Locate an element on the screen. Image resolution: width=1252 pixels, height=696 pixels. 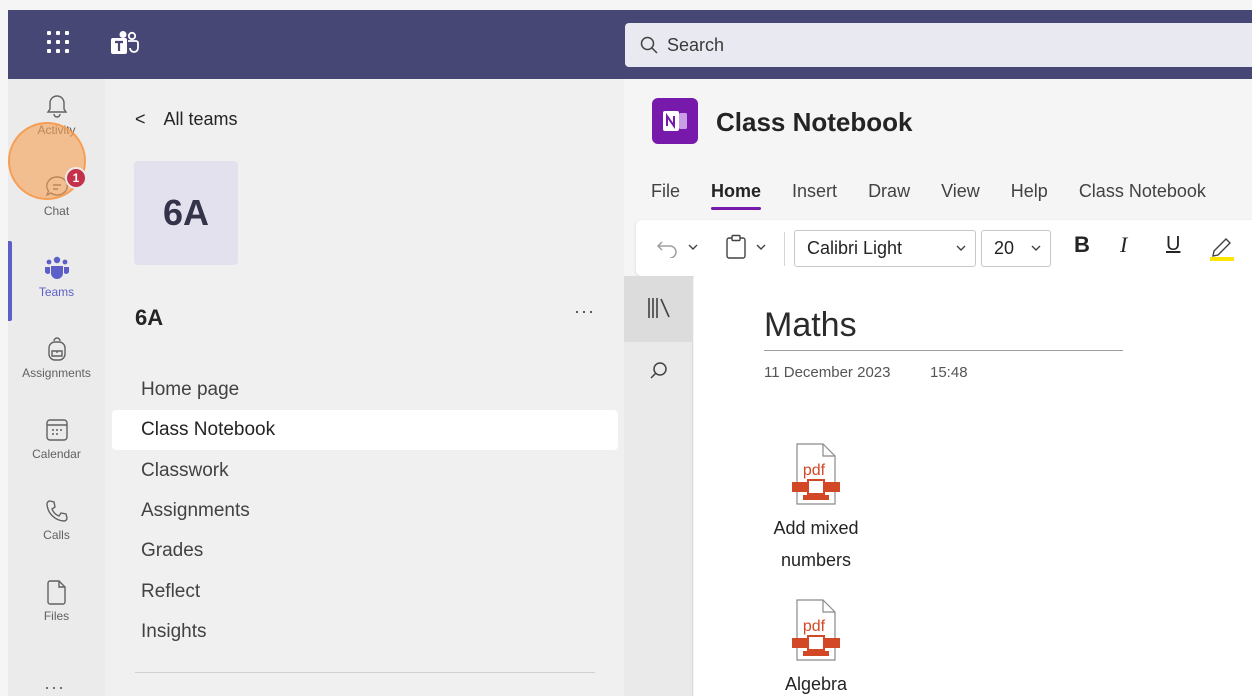
all-teams-link: < All teams is located at coordinates (186, 119).